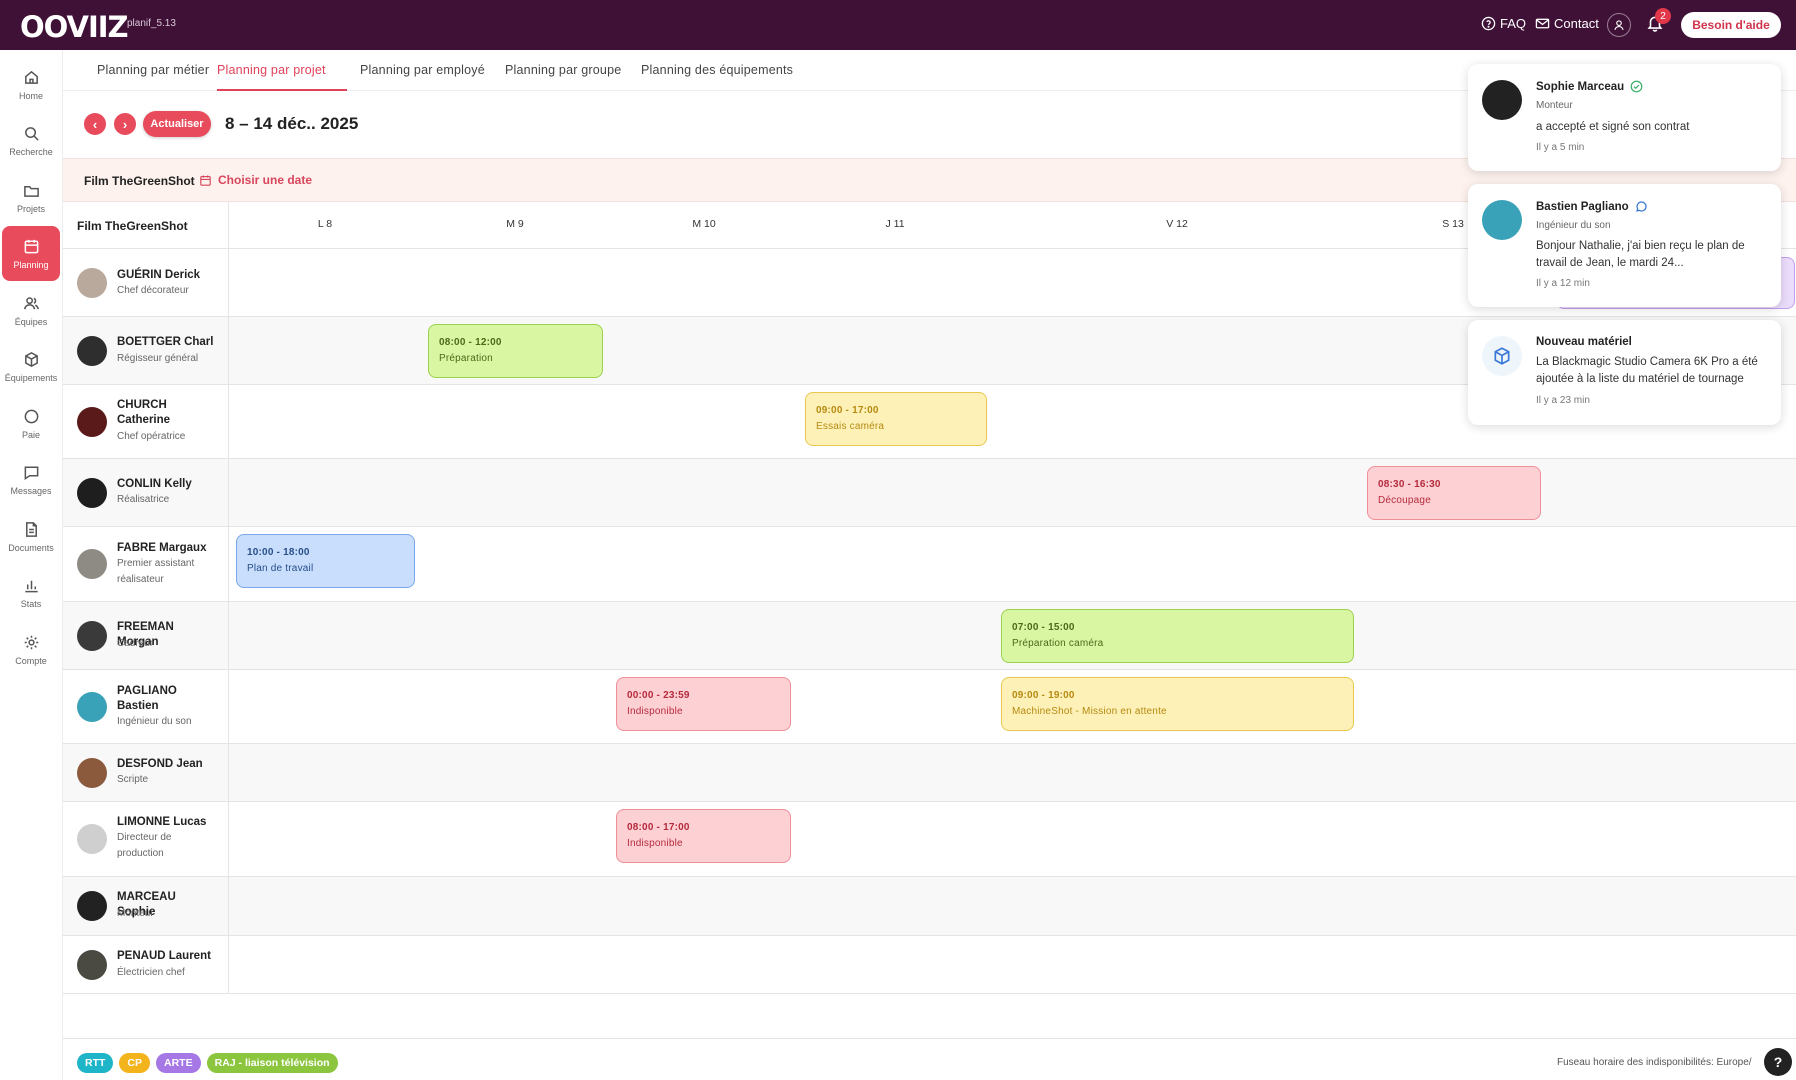 This screenshot has width=1796, height=1080. Describe the element at coordinates (167, 548) in the screenshot. I see `employee-name: FABRE Margaux` at that location.